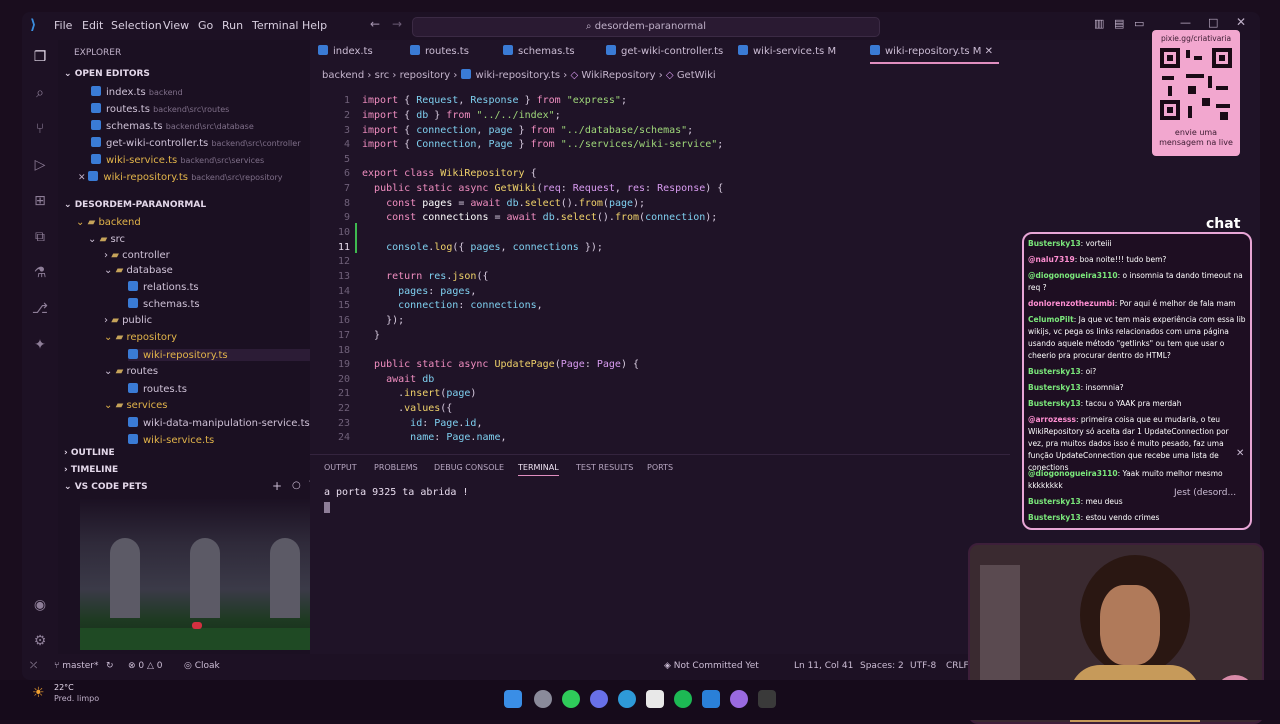  Describe the element at coordinates (469, 467) in the screenshot. I see `panel-tab-debug-console: DEBUG CONSOLE` at that location.